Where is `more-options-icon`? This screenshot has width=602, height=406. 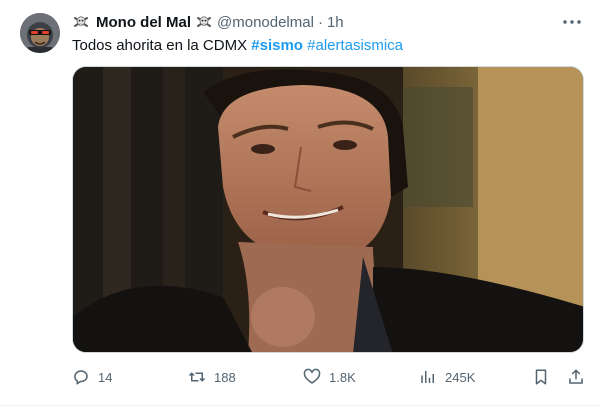
more-options-icon is located at coordinates (572, 22).